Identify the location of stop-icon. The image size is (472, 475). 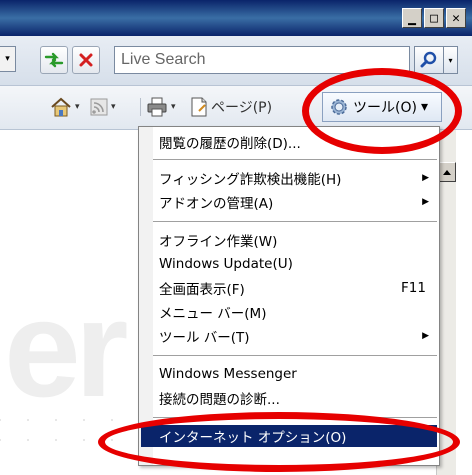
(86, 60).